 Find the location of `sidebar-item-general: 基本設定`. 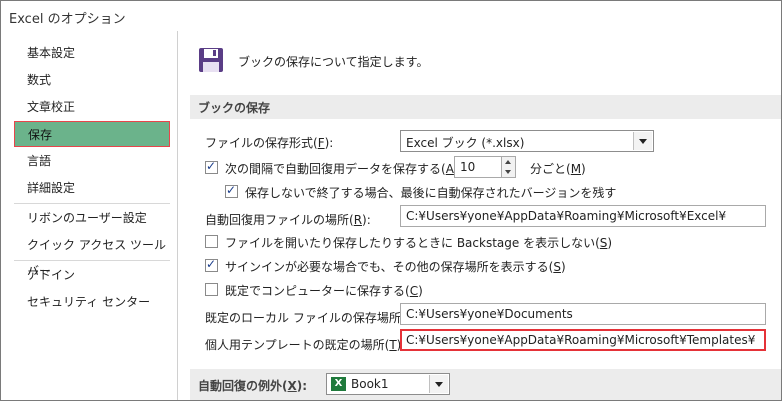

sidebar-item-general: 基本設定 is located at coordinates (92, 53).